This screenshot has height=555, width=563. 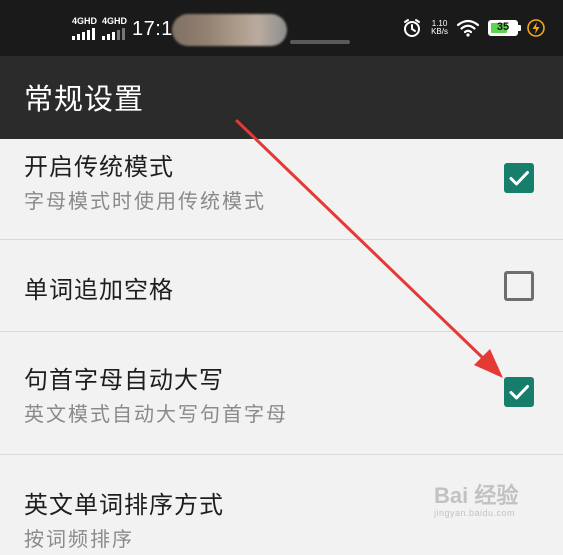 What do you see at coordinates (152, 29) in the screenshot?
I see `clock-time: 17:1` at bounding box center [152, 29].